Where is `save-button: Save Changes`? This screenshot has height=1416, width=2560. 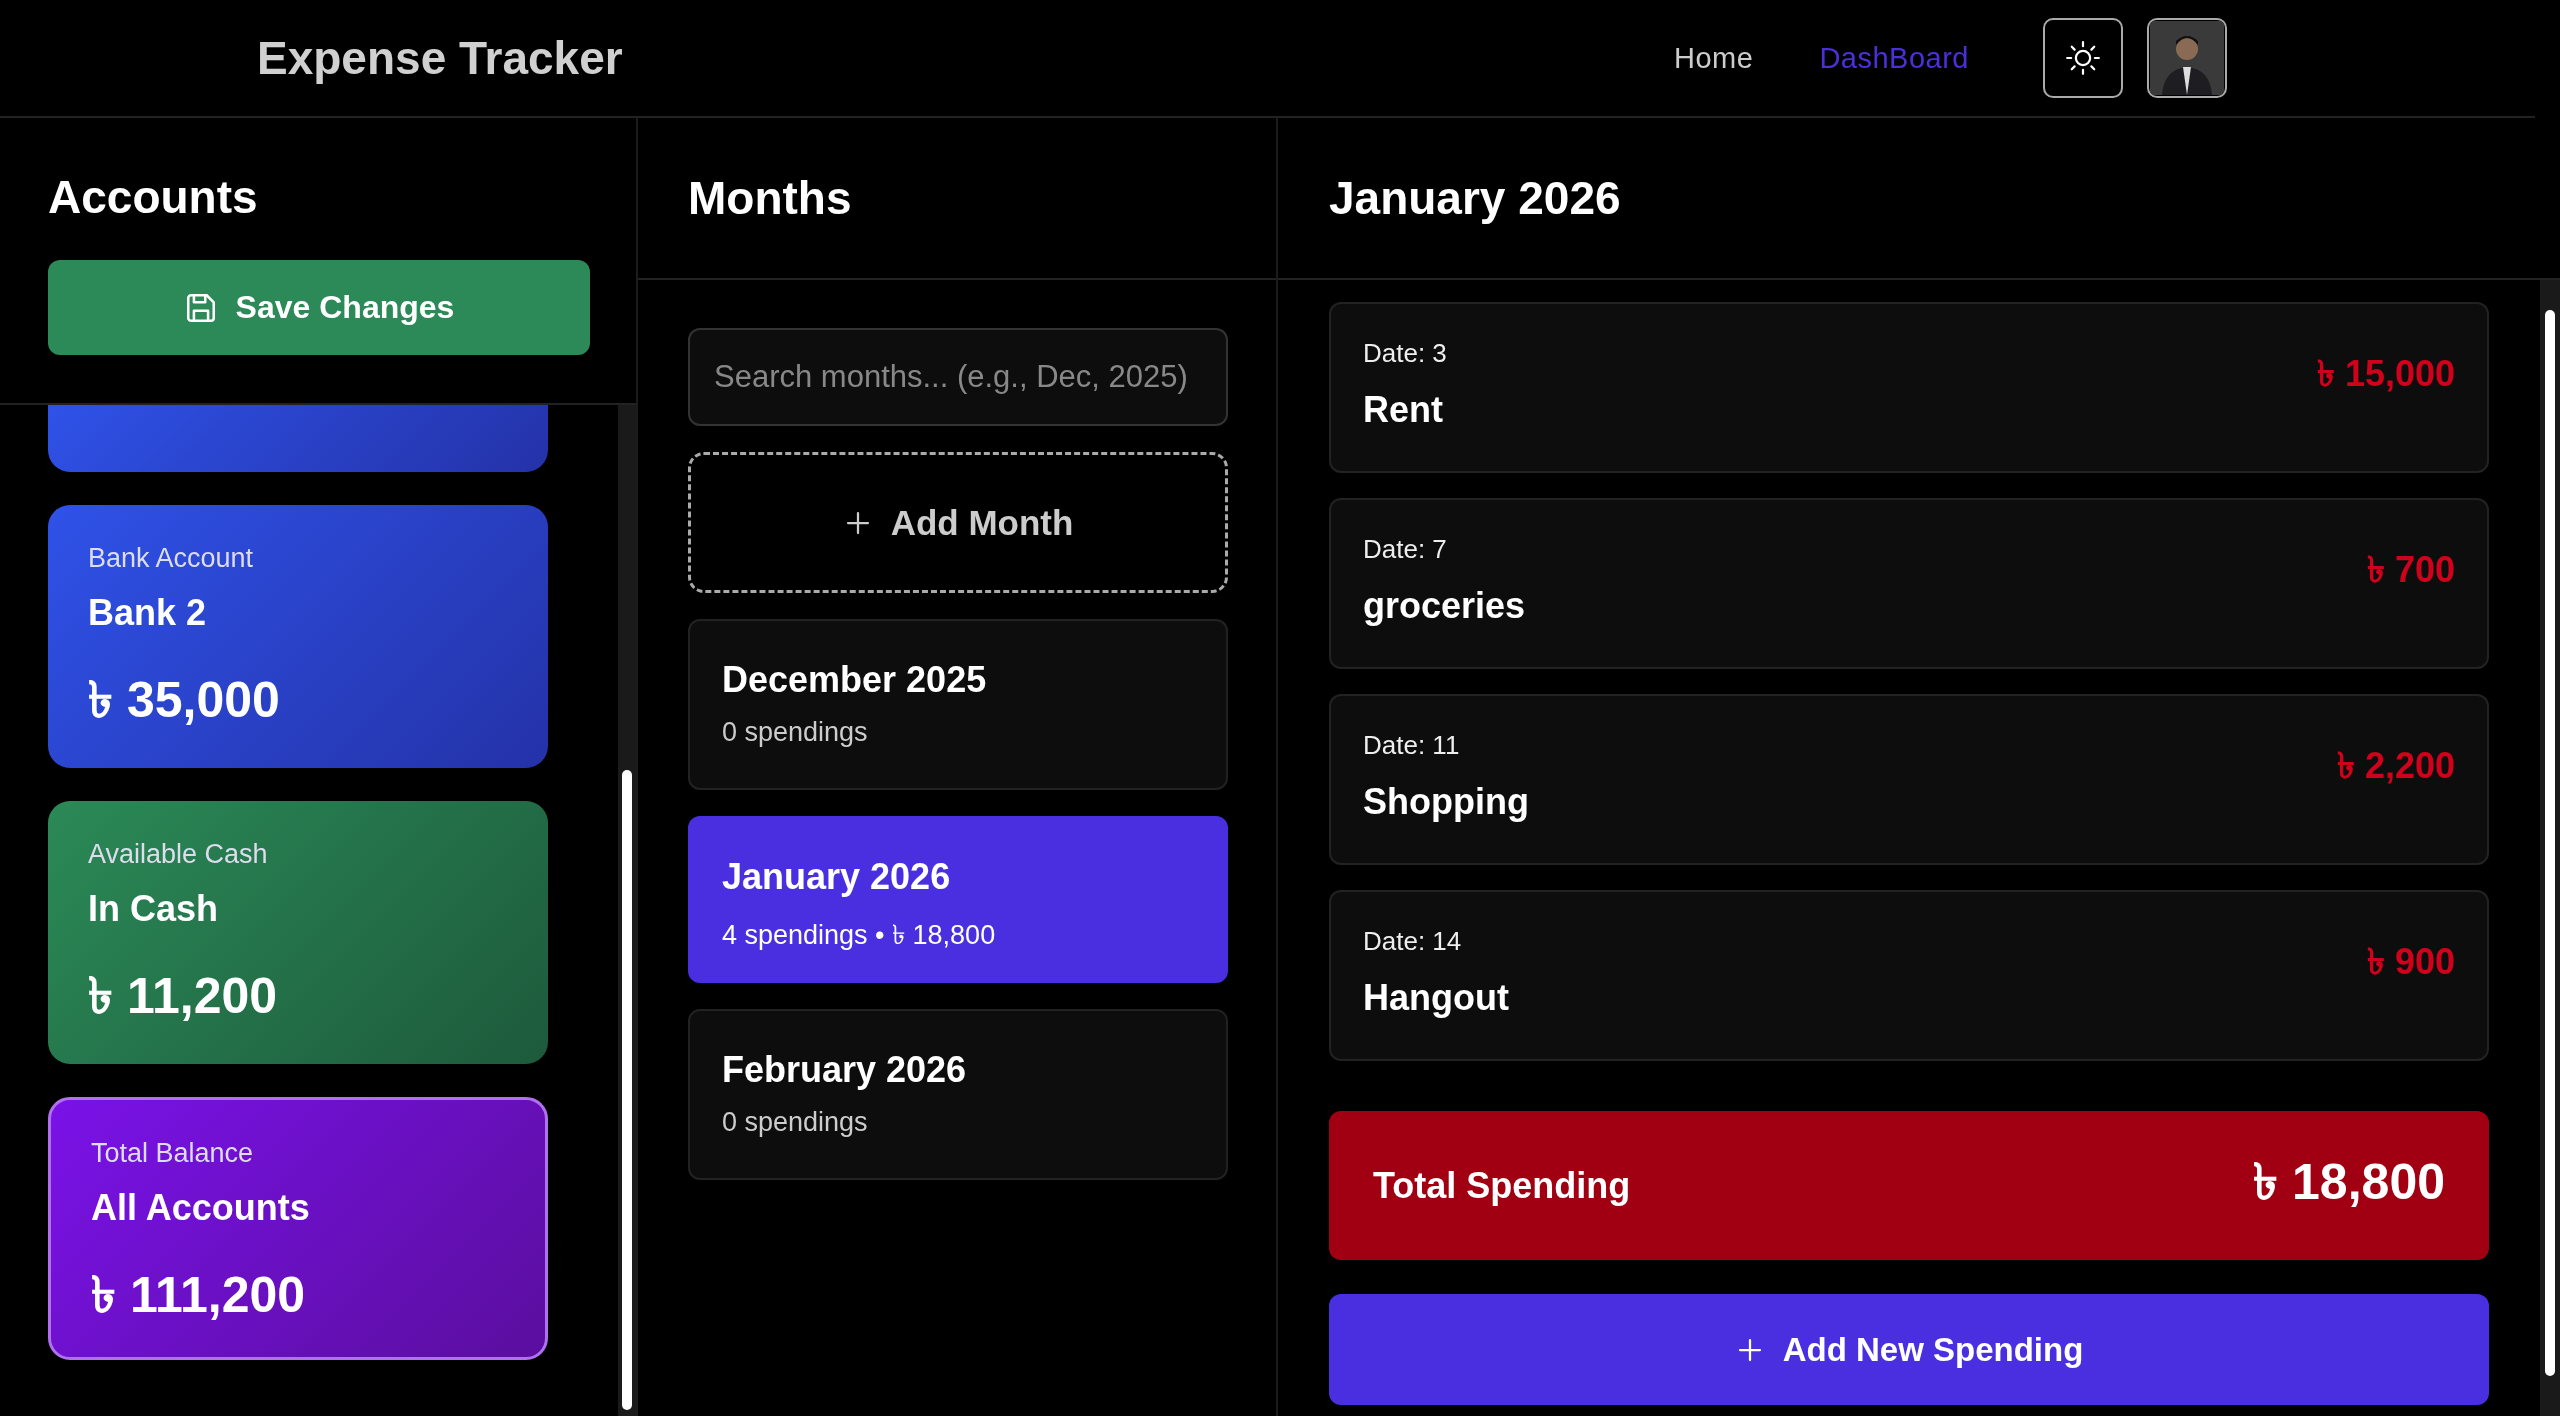
save-button: Save Changes is located at coordinates (319, 307).